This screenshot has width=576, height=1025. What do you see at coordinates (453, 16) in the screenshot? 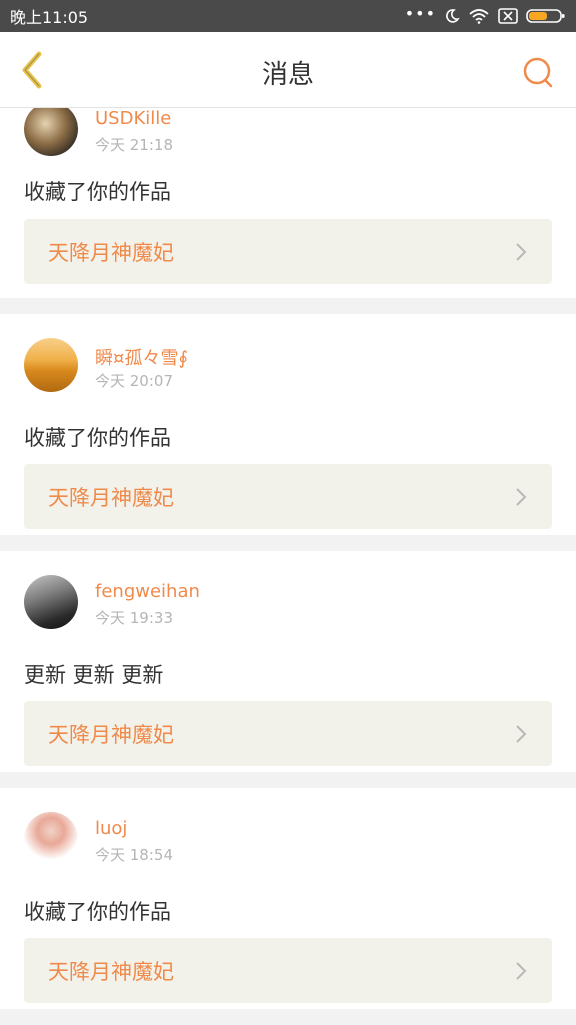
I see `moon-icon` at bounding box center [453, 16].